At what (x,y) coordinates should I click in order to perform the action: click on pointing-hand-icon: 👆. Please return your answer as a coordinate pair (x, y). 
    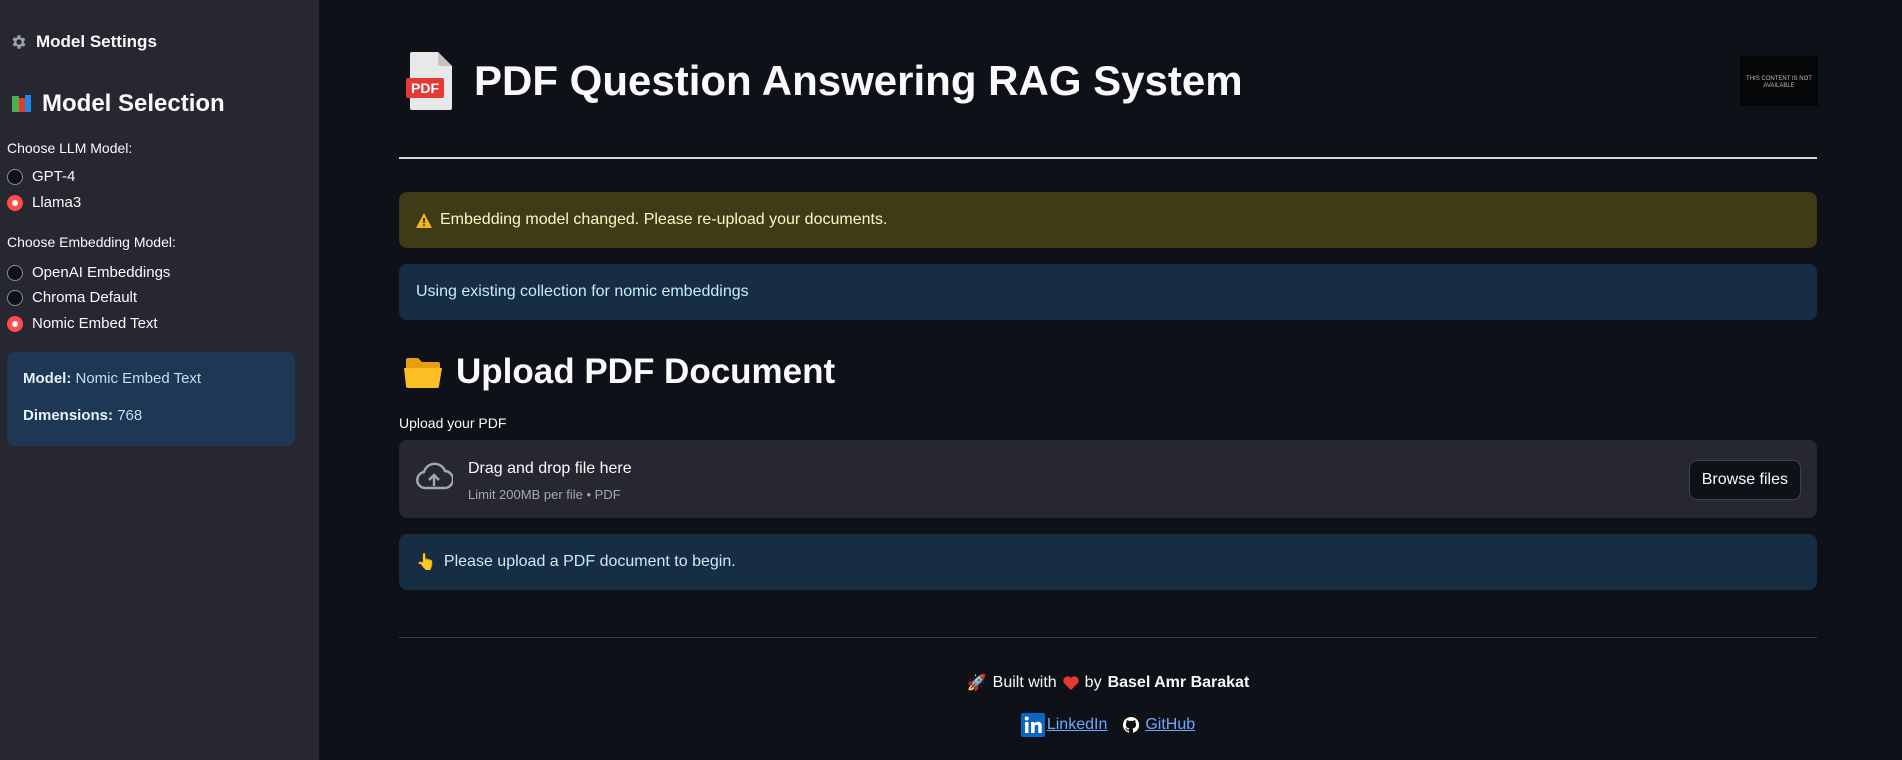
    Looking at the image, I should click on (426, 562).